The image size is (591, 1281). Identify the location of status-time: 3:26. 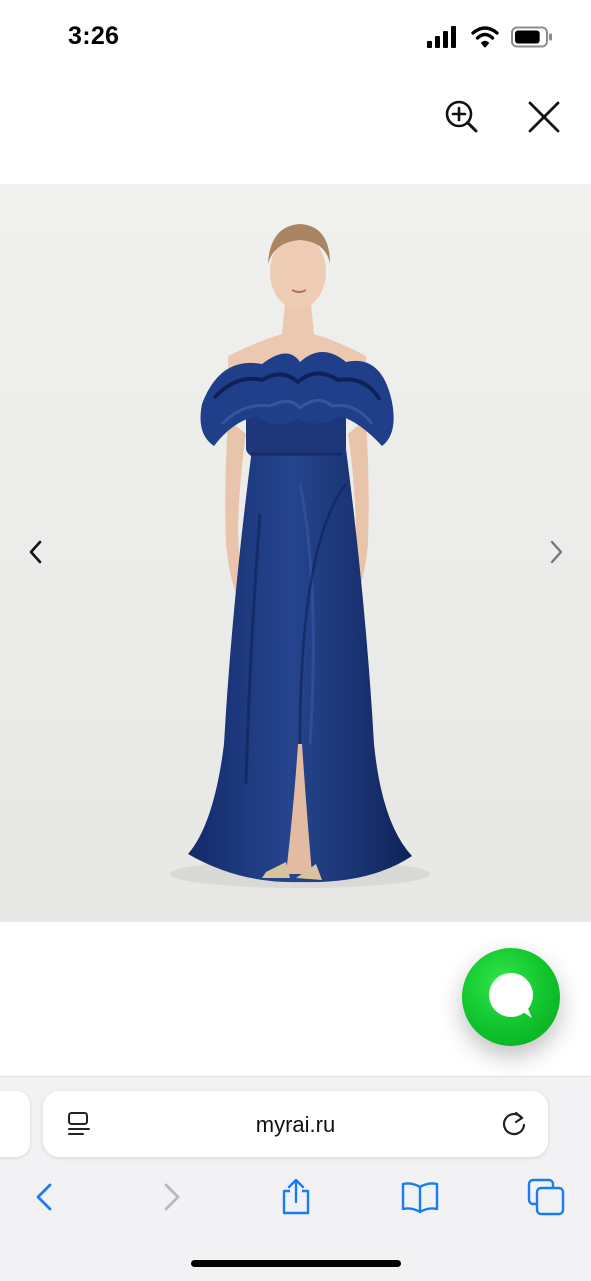
(94, 36).